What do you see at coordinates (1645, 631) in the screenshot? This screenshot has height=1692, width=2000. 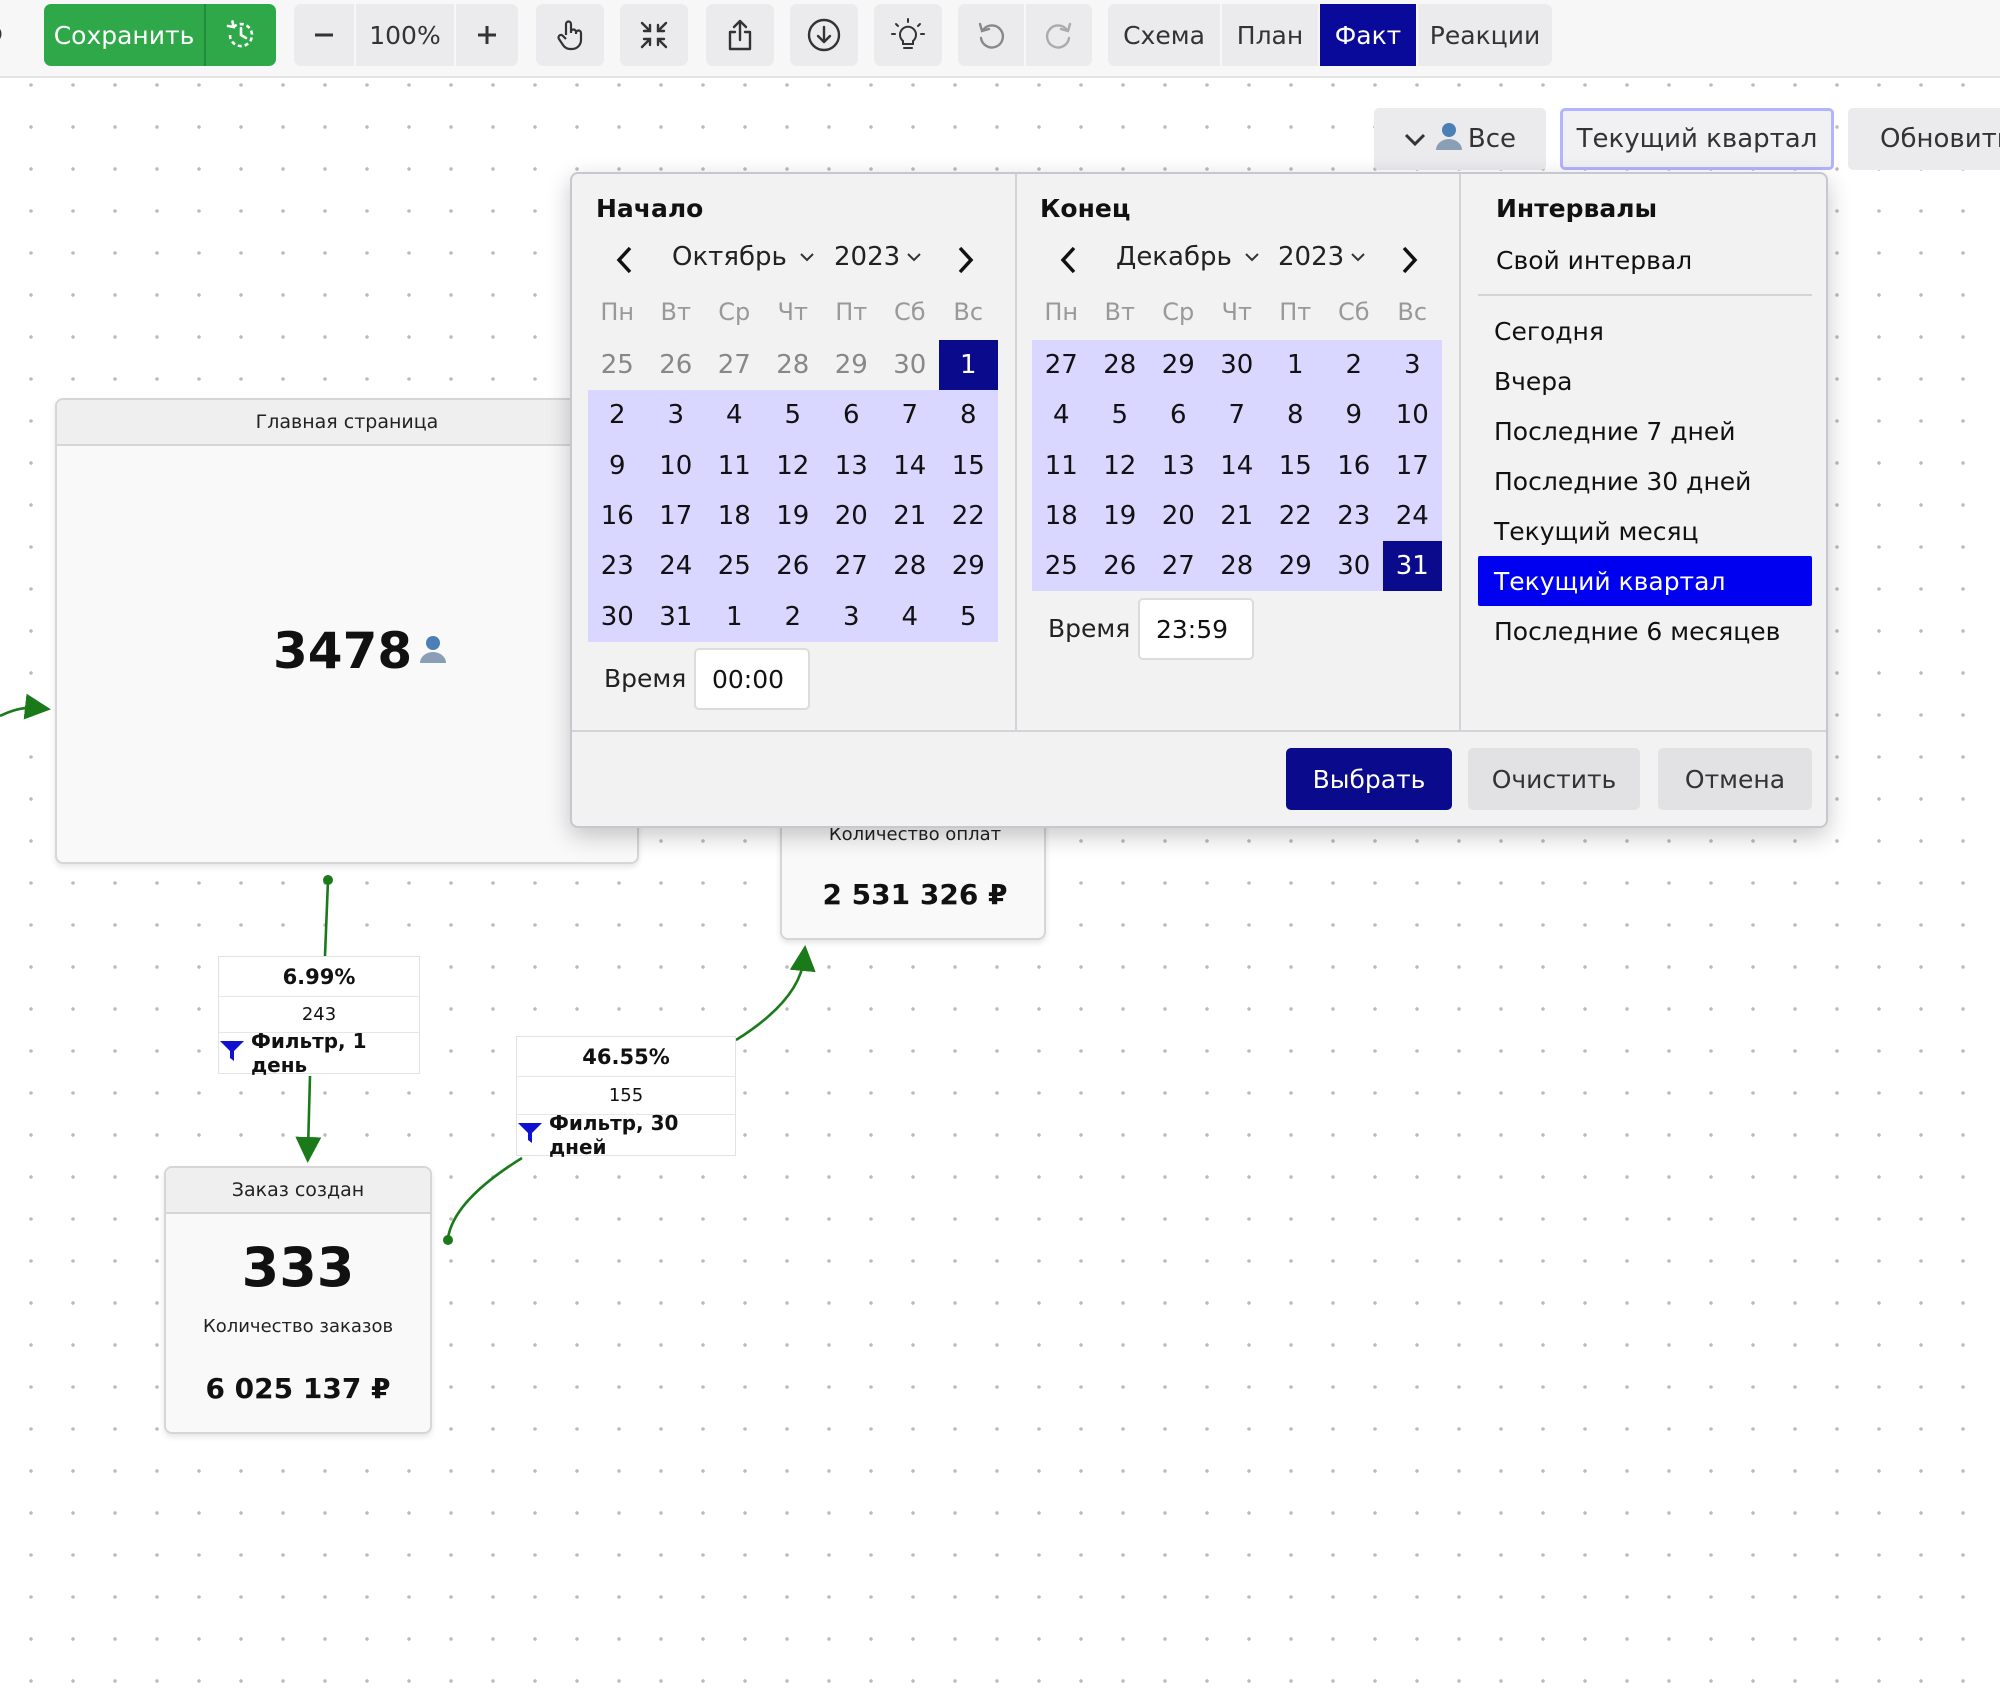 I see `interval-option: Последние 6 месяцев` at bounding box center [1645, 631].